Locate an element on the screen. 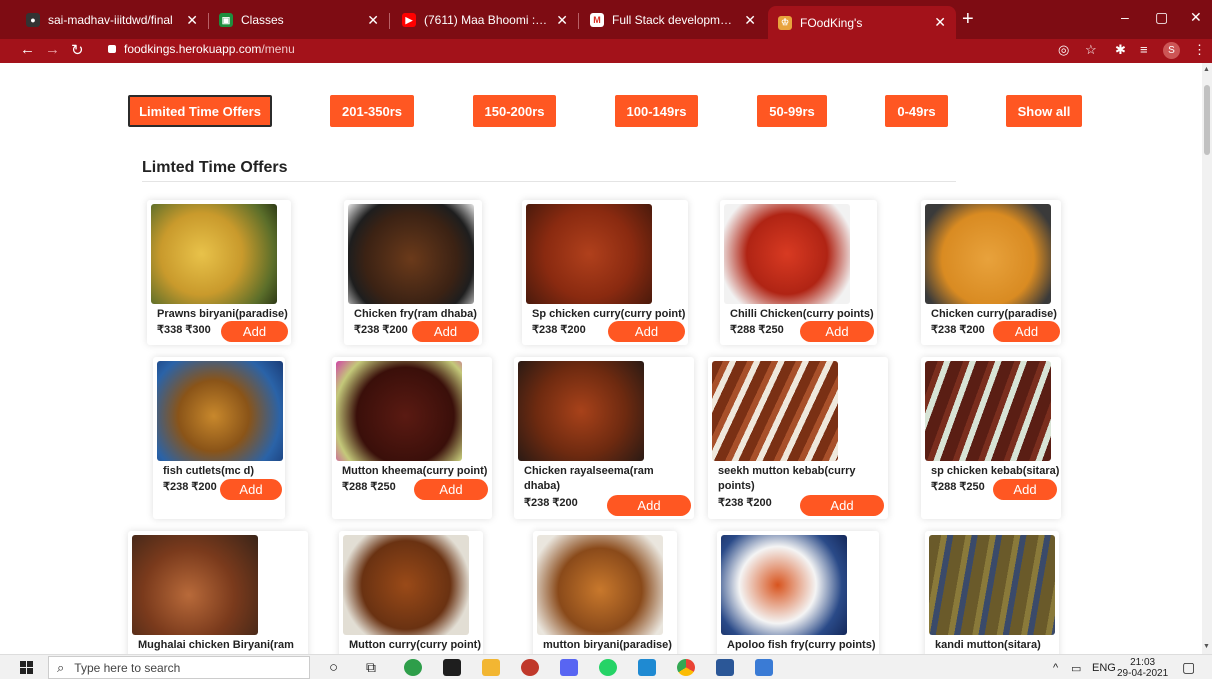 This screenshot has width=1212, height=679. item-name: Sp chicken curry(curry point) is located at coordinates (609, 314).